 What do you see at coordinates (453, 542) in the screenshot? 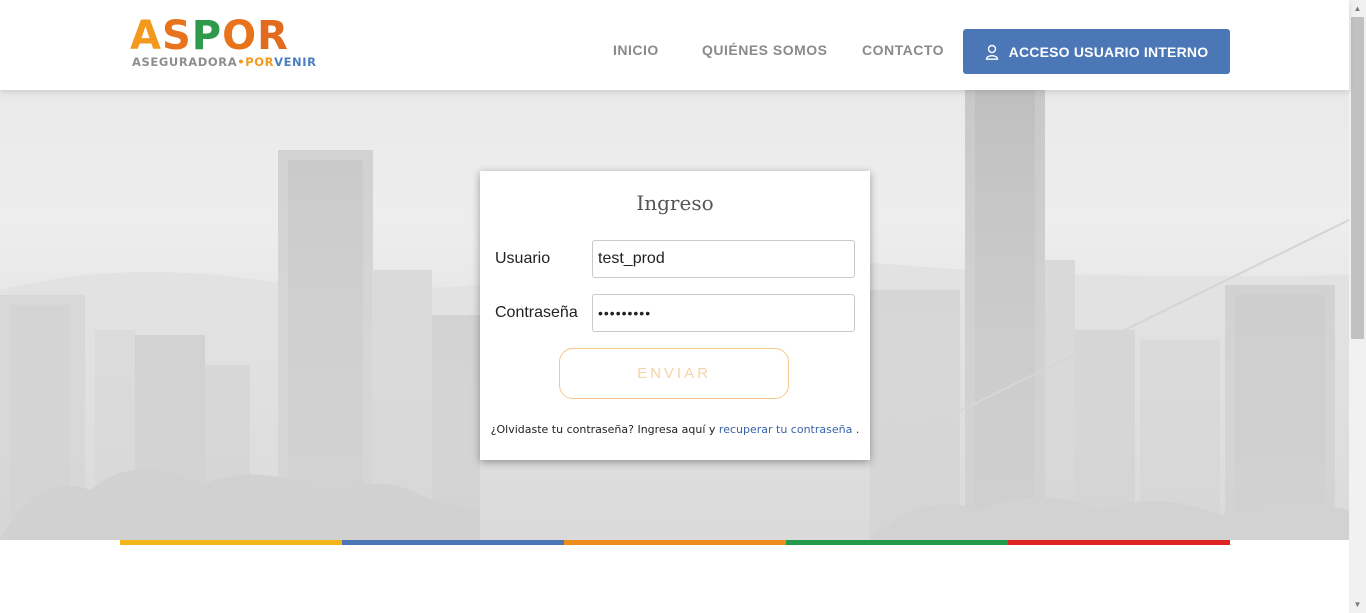
I see `stripe-blue` at bounding box center [453, 542].